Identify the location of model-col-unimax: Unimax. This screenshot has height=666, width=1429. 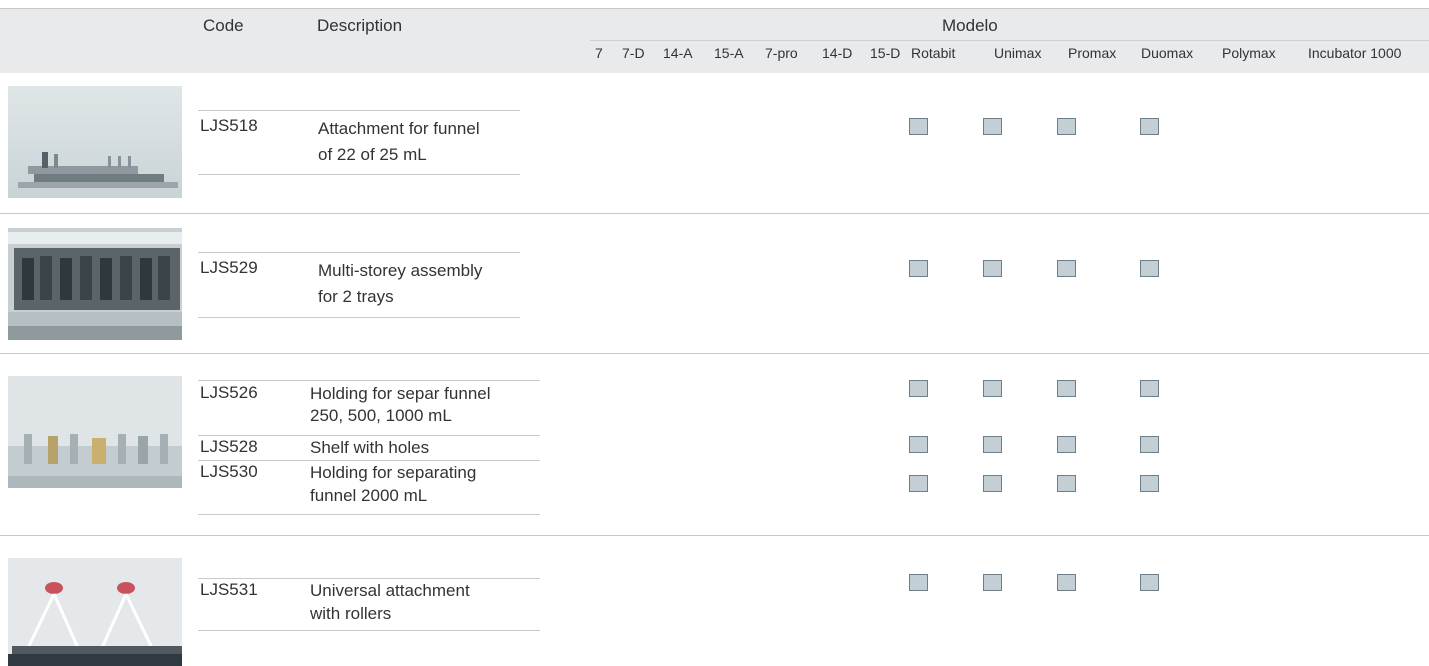
(1018, 53).